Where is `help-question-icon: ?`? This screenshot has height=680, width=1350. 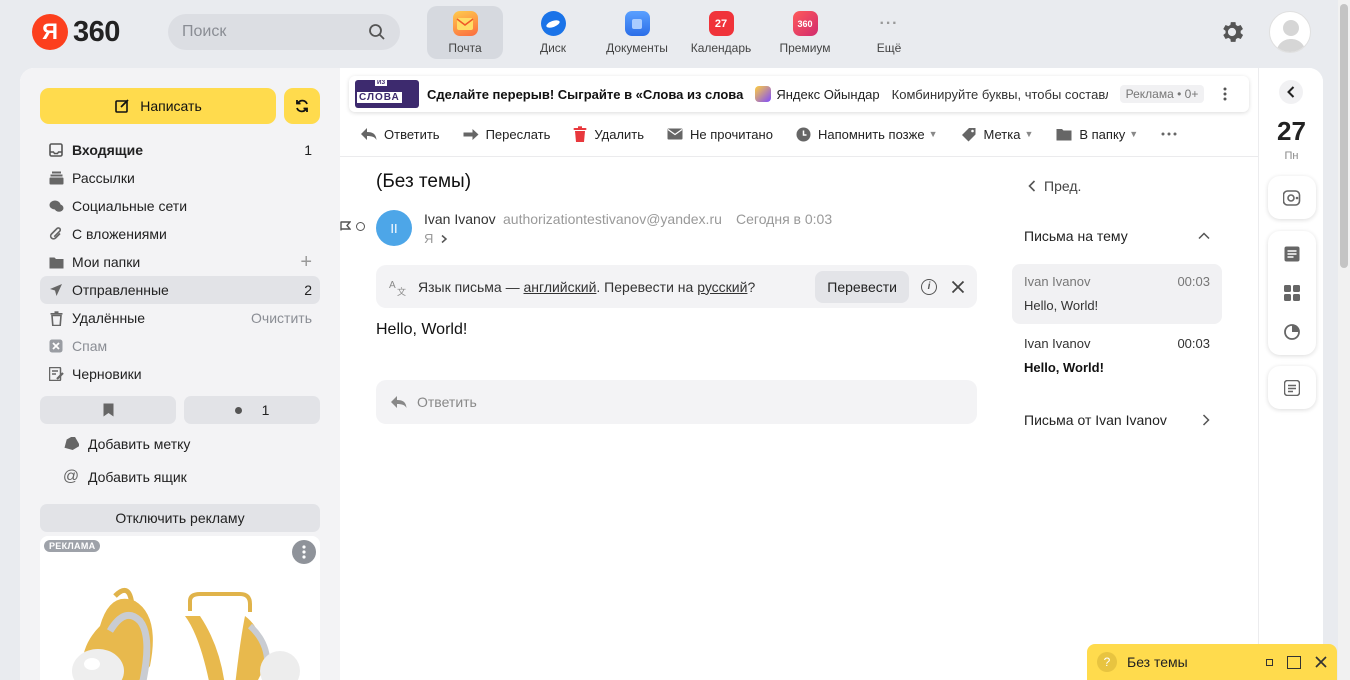
help-question-icon: ? is located at coordinates (1107, 662).